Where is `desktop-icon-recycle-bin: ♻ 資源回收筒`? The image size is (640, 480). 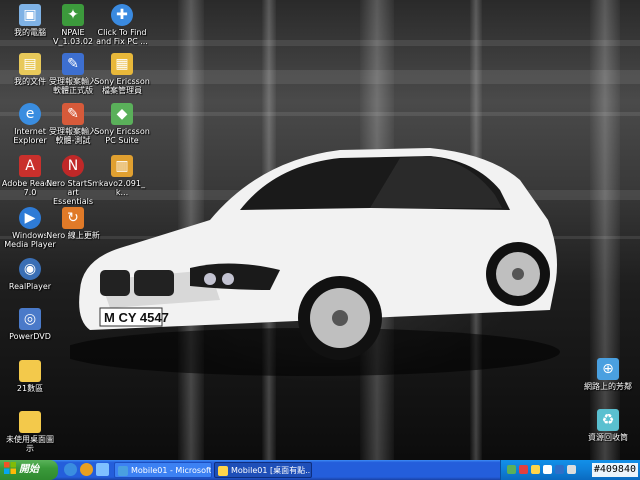
desktop-icon-recycle-bin: ♻ 資源回收筒 is located at coordinates (608, 425).